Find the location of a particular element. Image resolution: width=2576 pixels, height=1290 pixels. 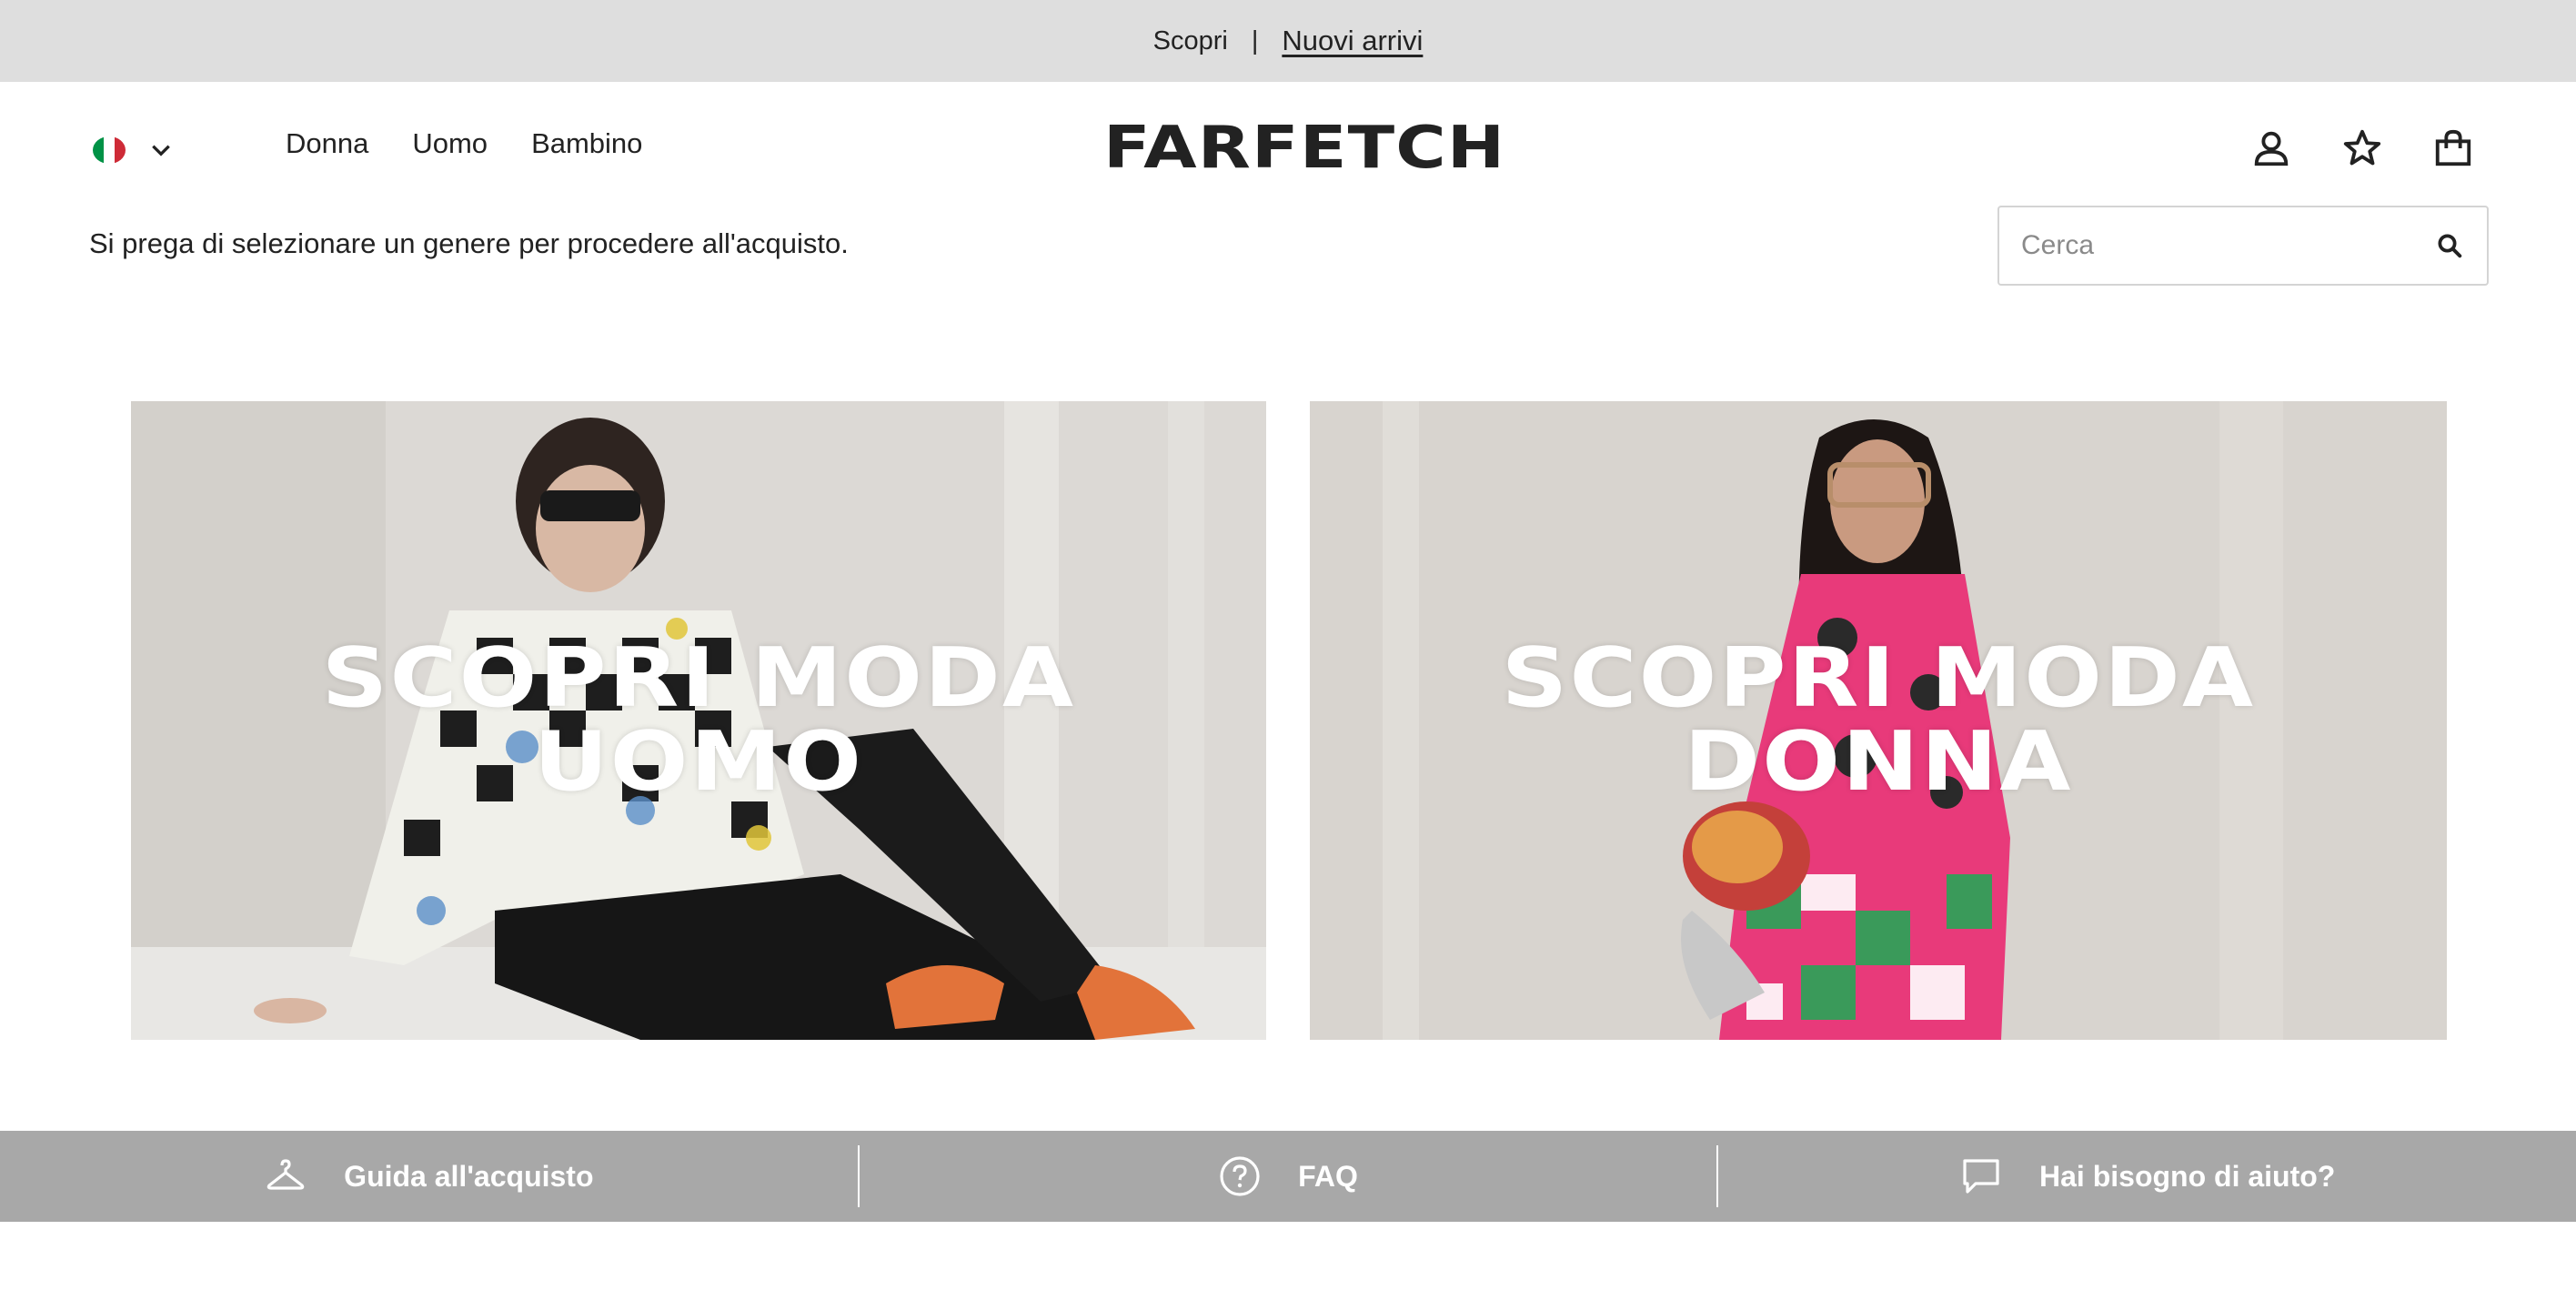

chat-bubble-icon is located at coordinates (1981, 1176).